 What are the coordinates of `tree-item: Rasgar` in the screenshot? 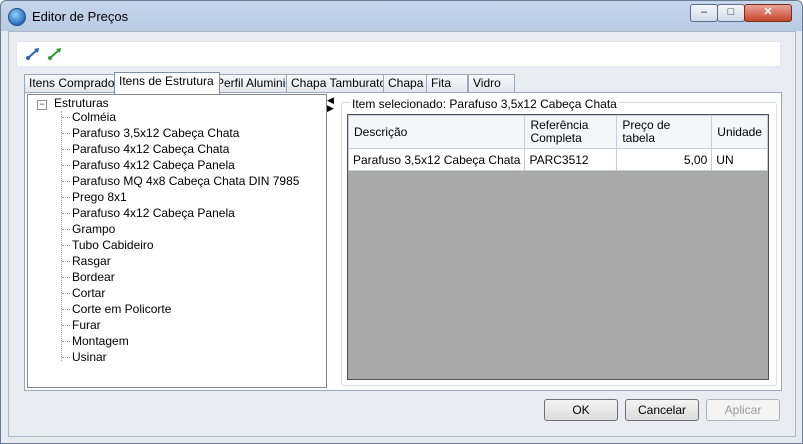 It's located at (86, 261).